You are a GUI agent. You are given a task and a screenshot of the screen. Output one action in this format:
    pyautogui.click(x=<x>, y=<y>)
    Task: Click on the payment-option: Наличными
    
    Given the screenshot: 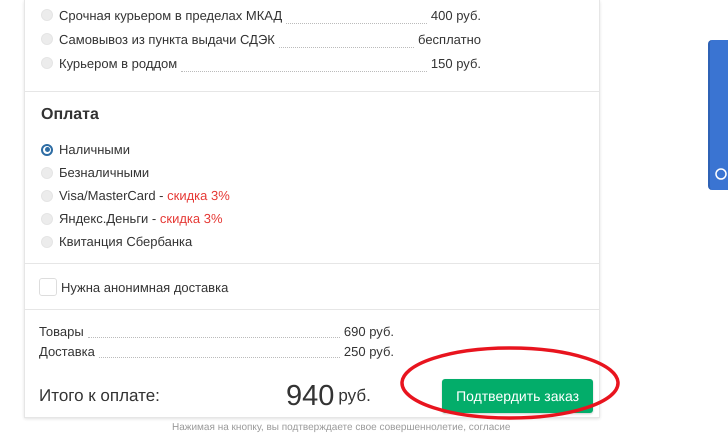 What is the action you would take?
    pyautogui.click(x=94, y=149)
    